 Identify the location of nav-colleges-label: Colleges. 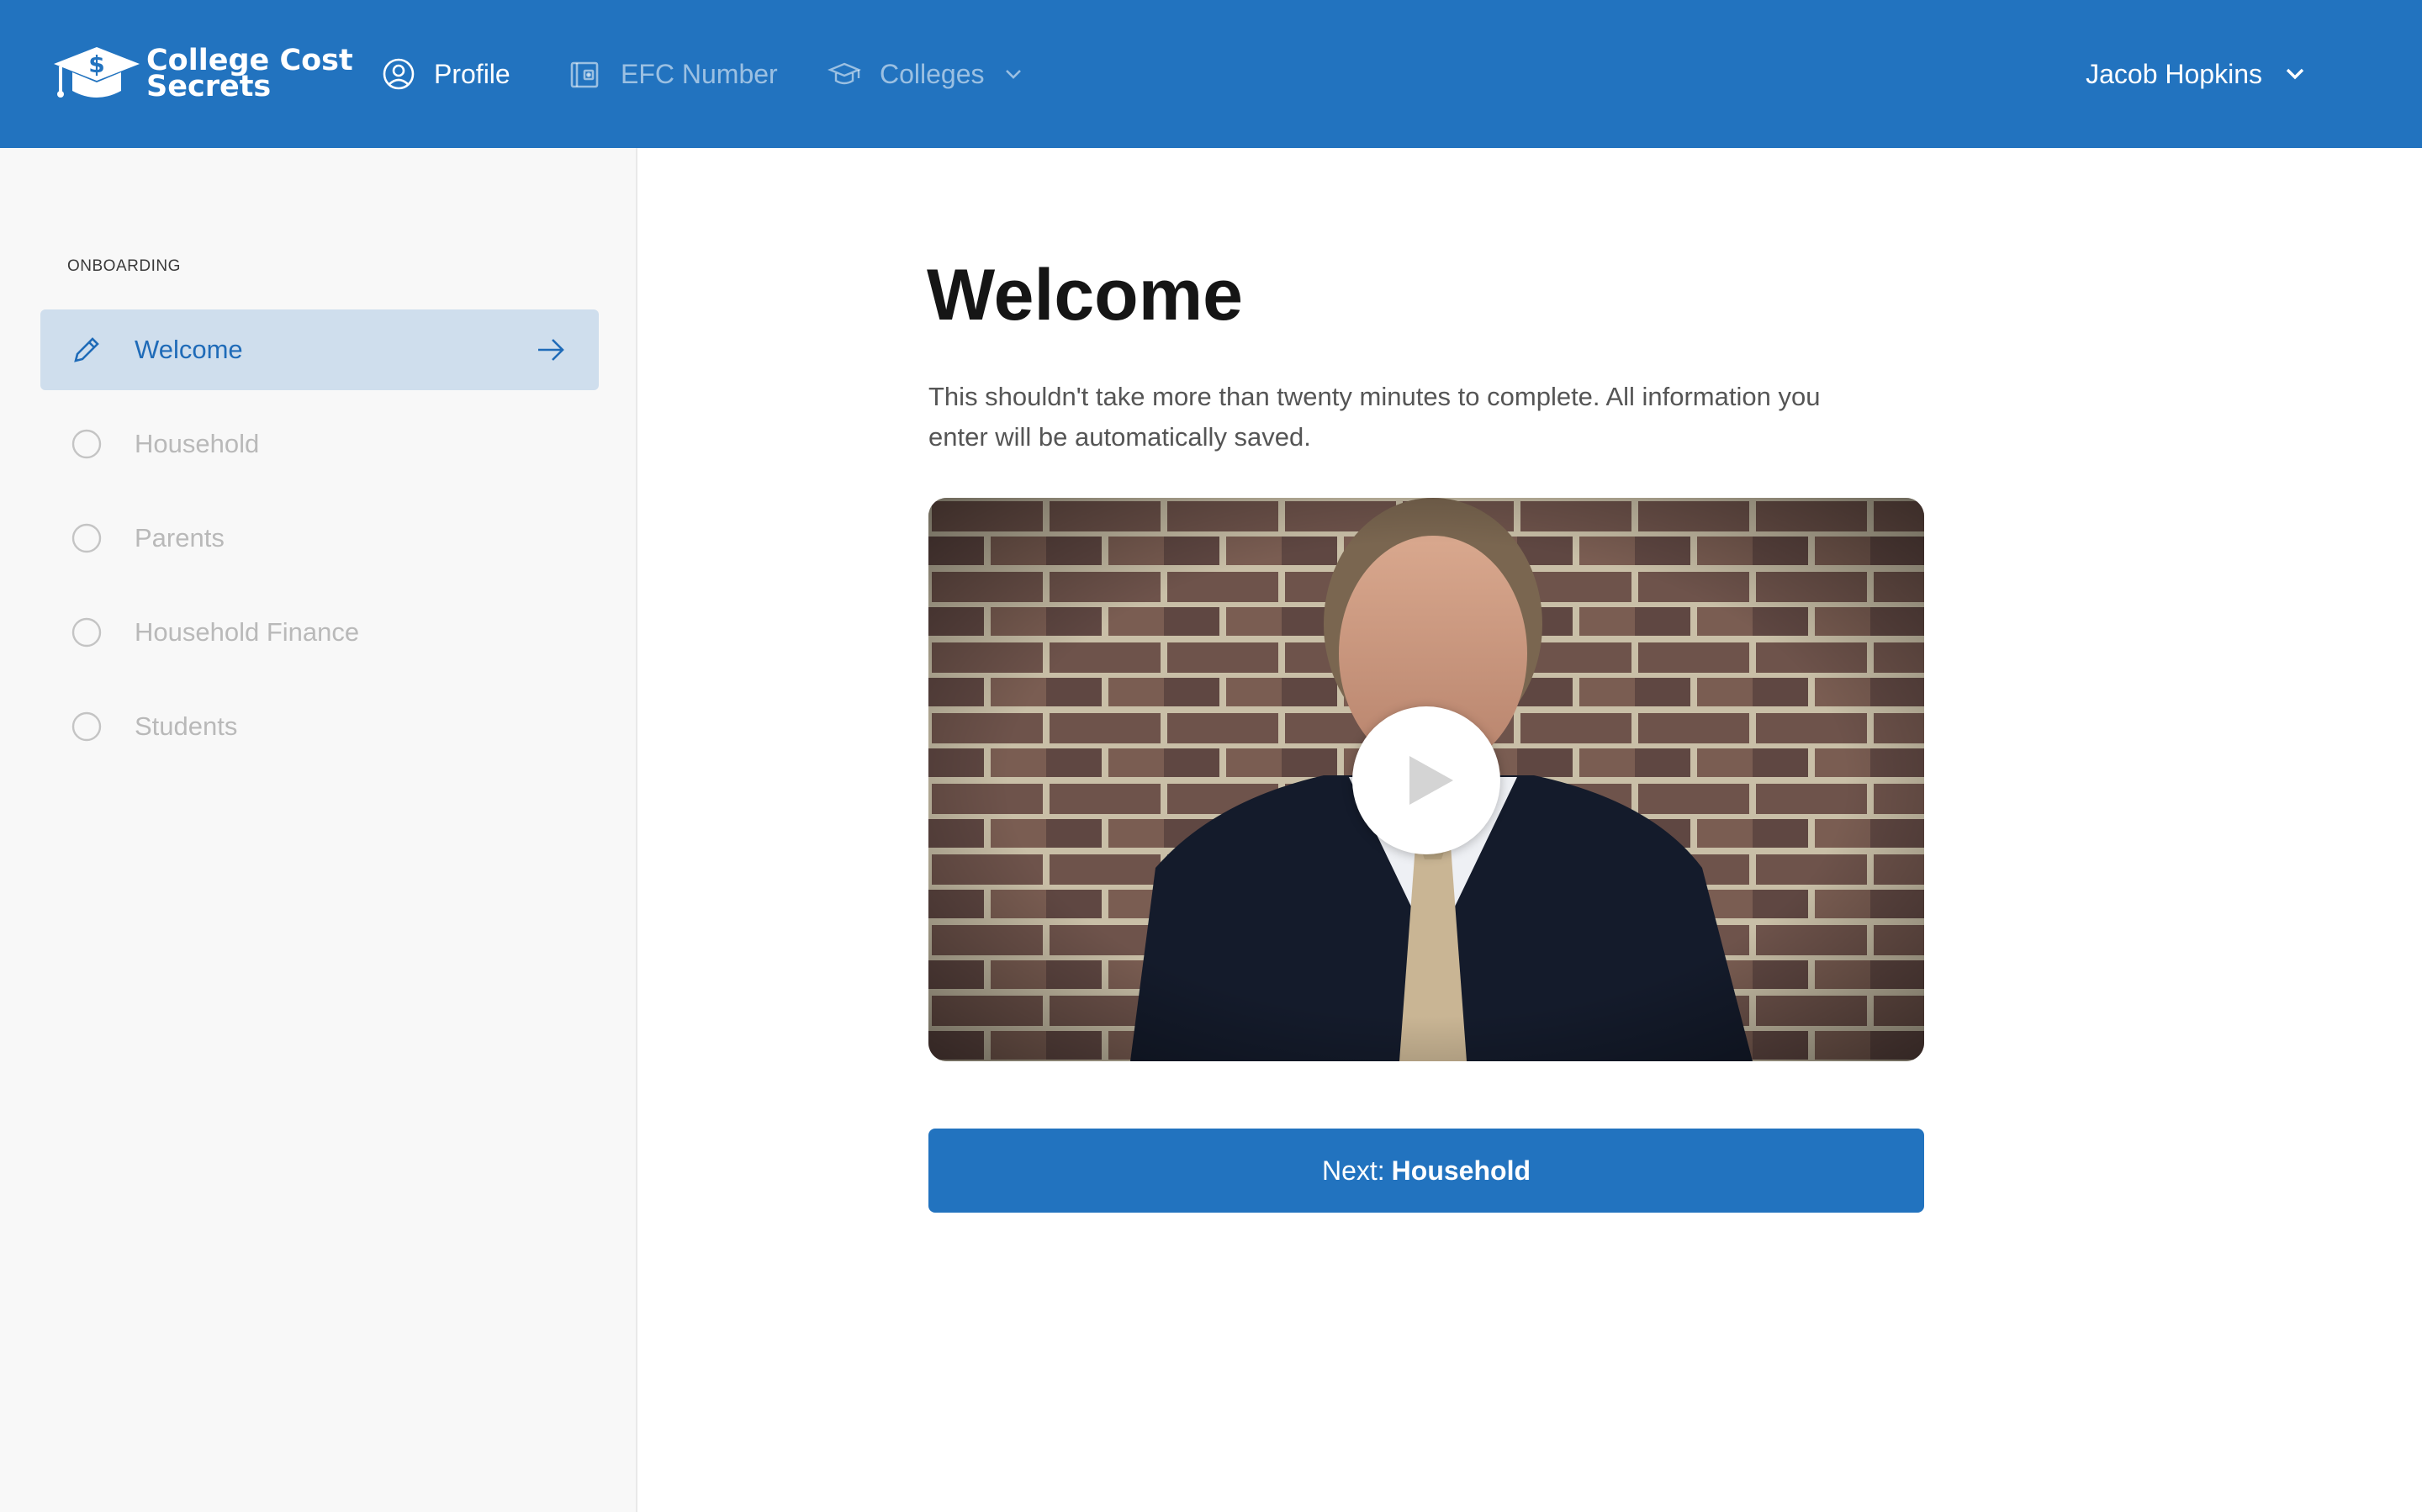
(932, 73).